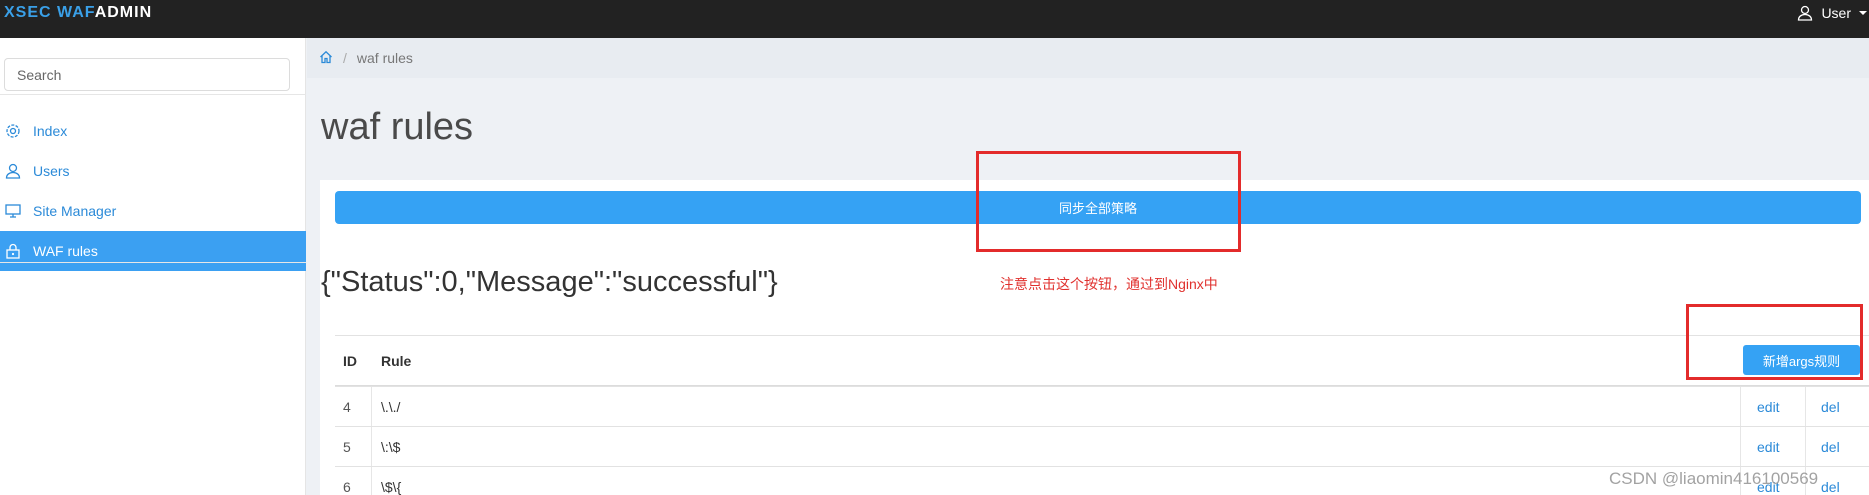  I want to click on top-navbar: XSEC WAFADMIN User, so click(934, 19).